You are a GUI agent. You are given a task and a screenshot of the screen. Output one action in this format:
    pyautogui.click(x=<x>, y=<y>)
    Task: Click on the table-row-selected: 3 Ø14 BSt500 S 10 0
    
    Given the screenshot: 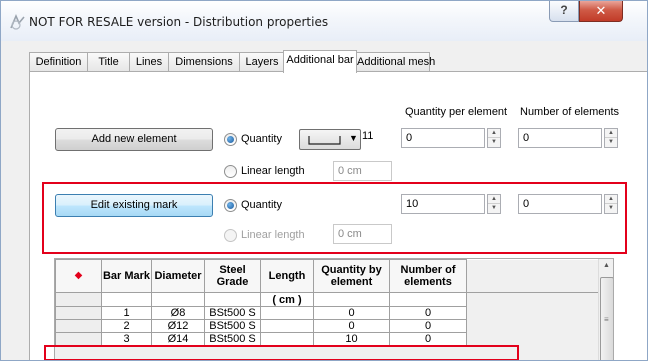 What is the action you would take?
    pyautogui.click(x=327, y=339)
    